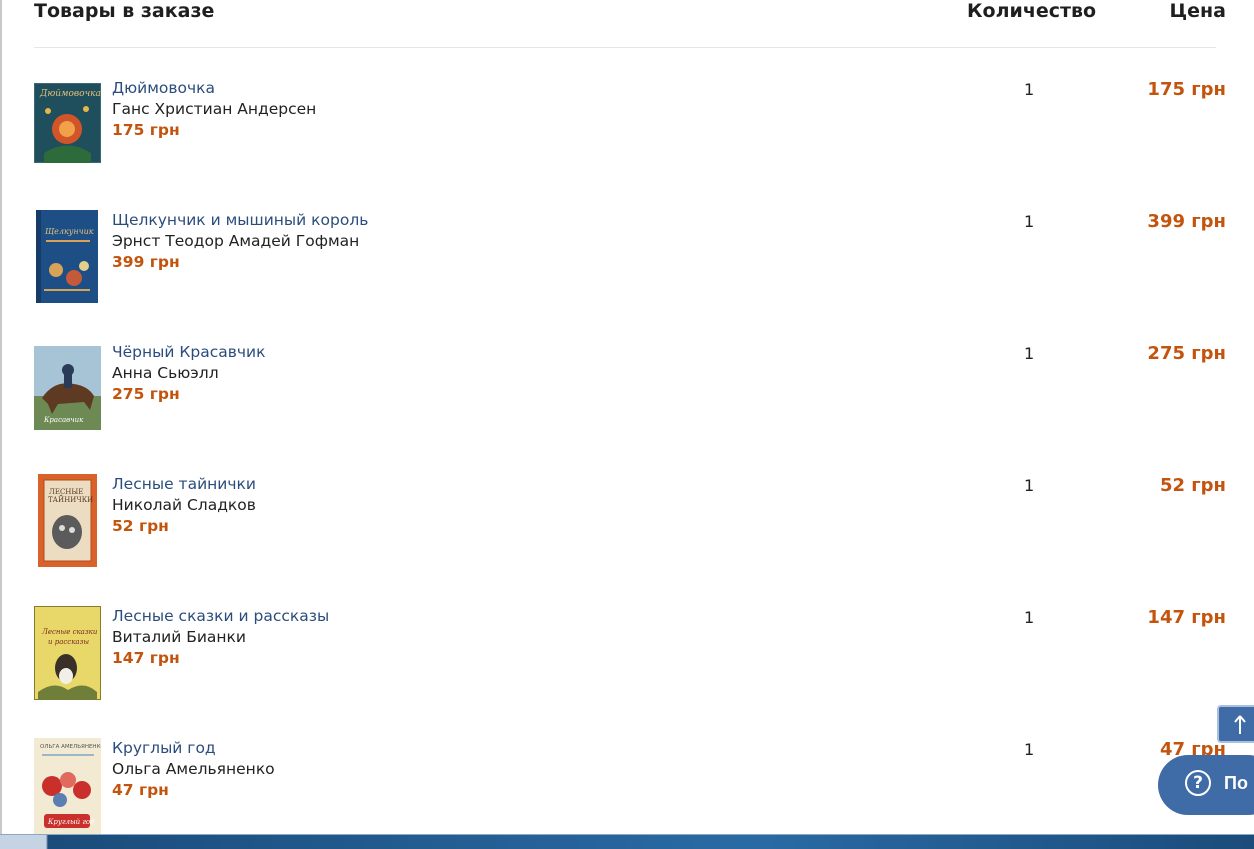 The height and width of the screenshot is (849, 1254). I want to click on item-total-price: 52 грн, so click(1192, 485).